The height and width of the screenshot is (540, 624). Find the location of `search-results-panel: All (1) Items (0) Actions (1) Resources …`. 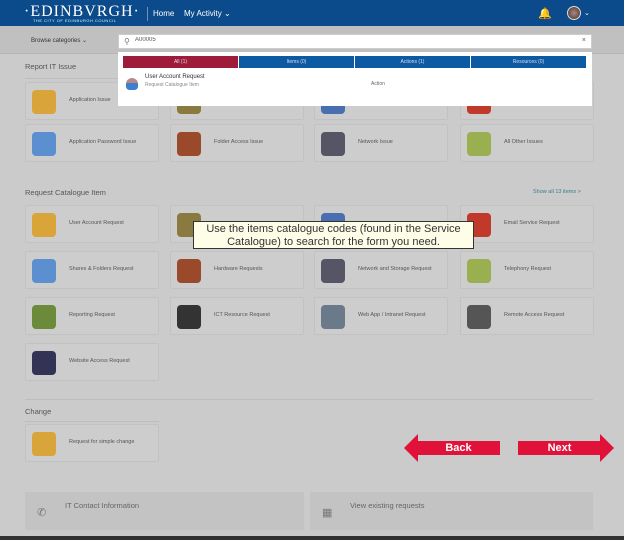

search-results-panel: All (1) Items (0) Actions (1) Resources … is located at coordinates (355, 79).